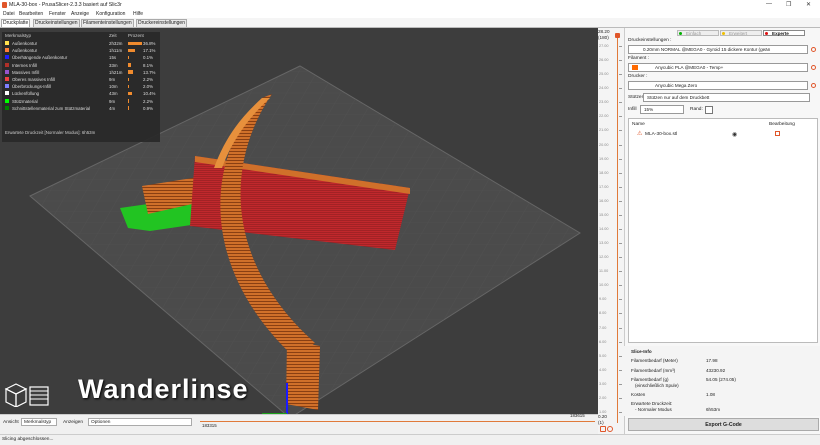 Image resolution: width=820 pixels, height=445 pixels. What do you see at coordinates (661, 134) in the screenshot?
I see `object-name: MLA-30-box.stl` at bounding box center [661, 134].